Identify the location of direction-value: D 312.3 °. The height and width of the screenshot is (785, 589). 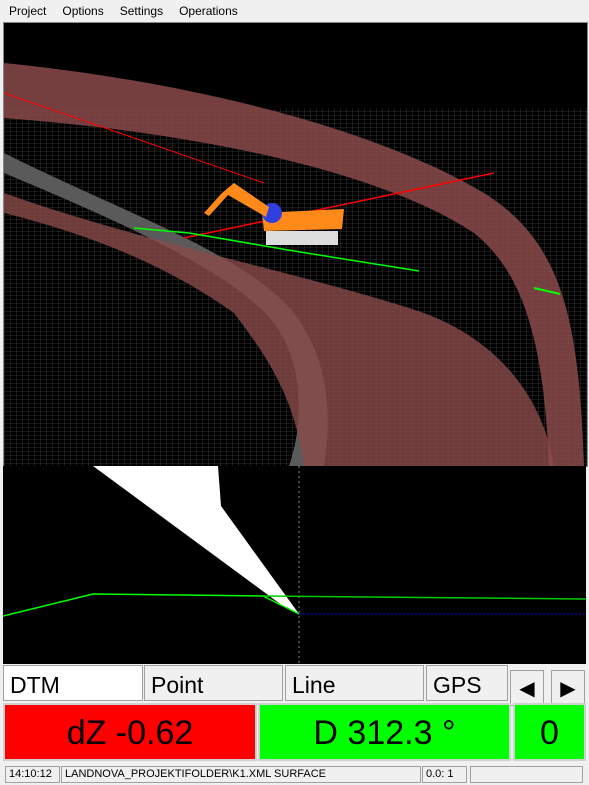
(384, 732).